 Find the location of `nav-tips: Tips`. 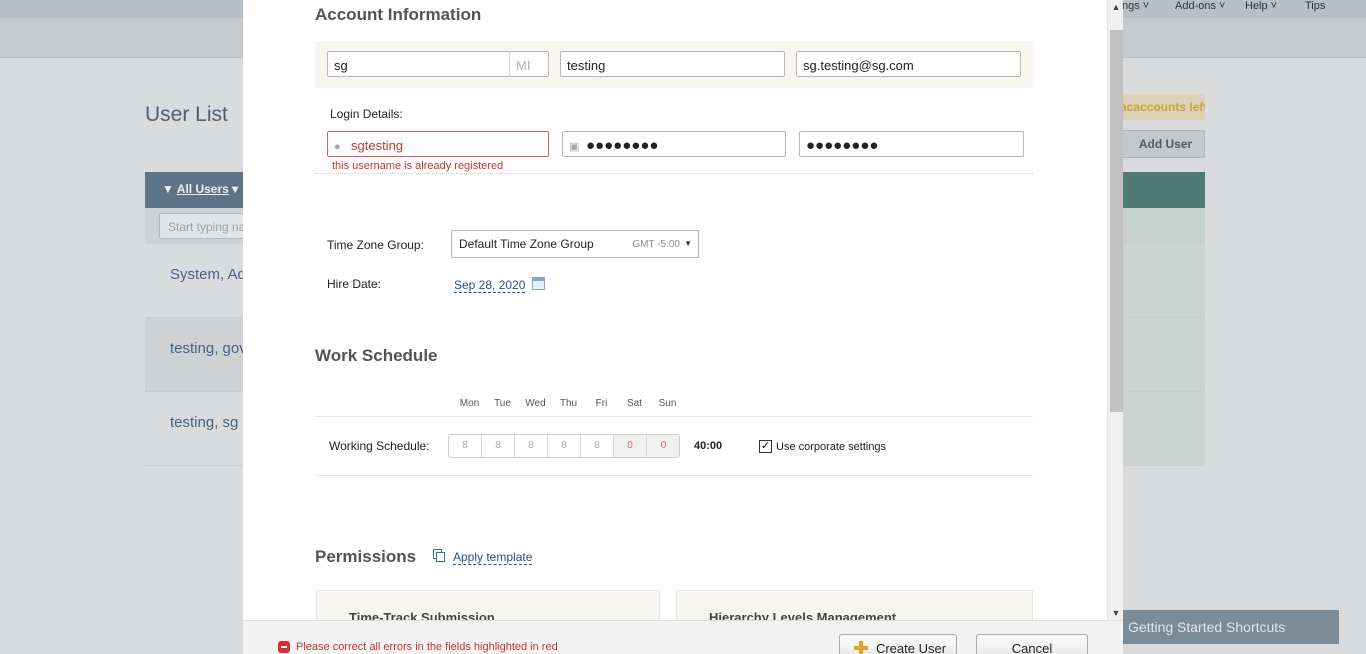

nav-tips: Tips is located at coordinates (1315, 7).